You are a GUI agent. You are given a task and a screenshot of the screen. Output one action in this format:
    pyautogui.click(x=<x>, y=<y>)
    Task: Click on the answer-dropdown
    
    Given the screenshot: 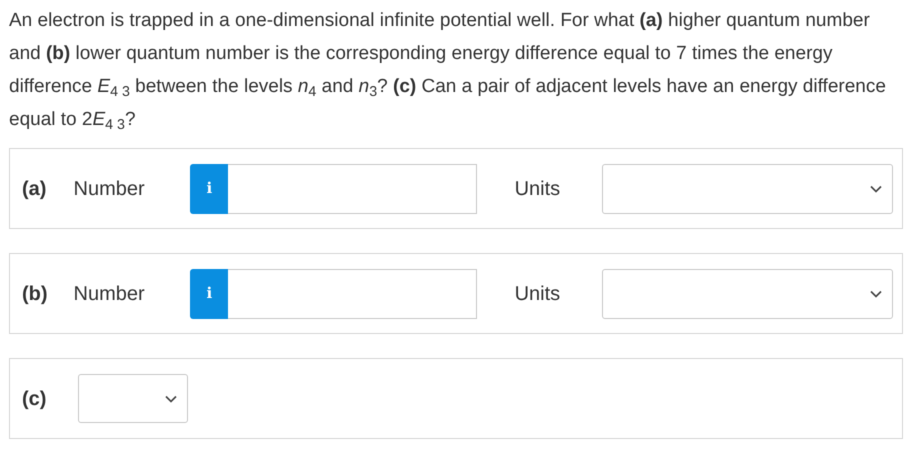 What is the action you would take?
    pyautogui.click(x=133, y=398)
    